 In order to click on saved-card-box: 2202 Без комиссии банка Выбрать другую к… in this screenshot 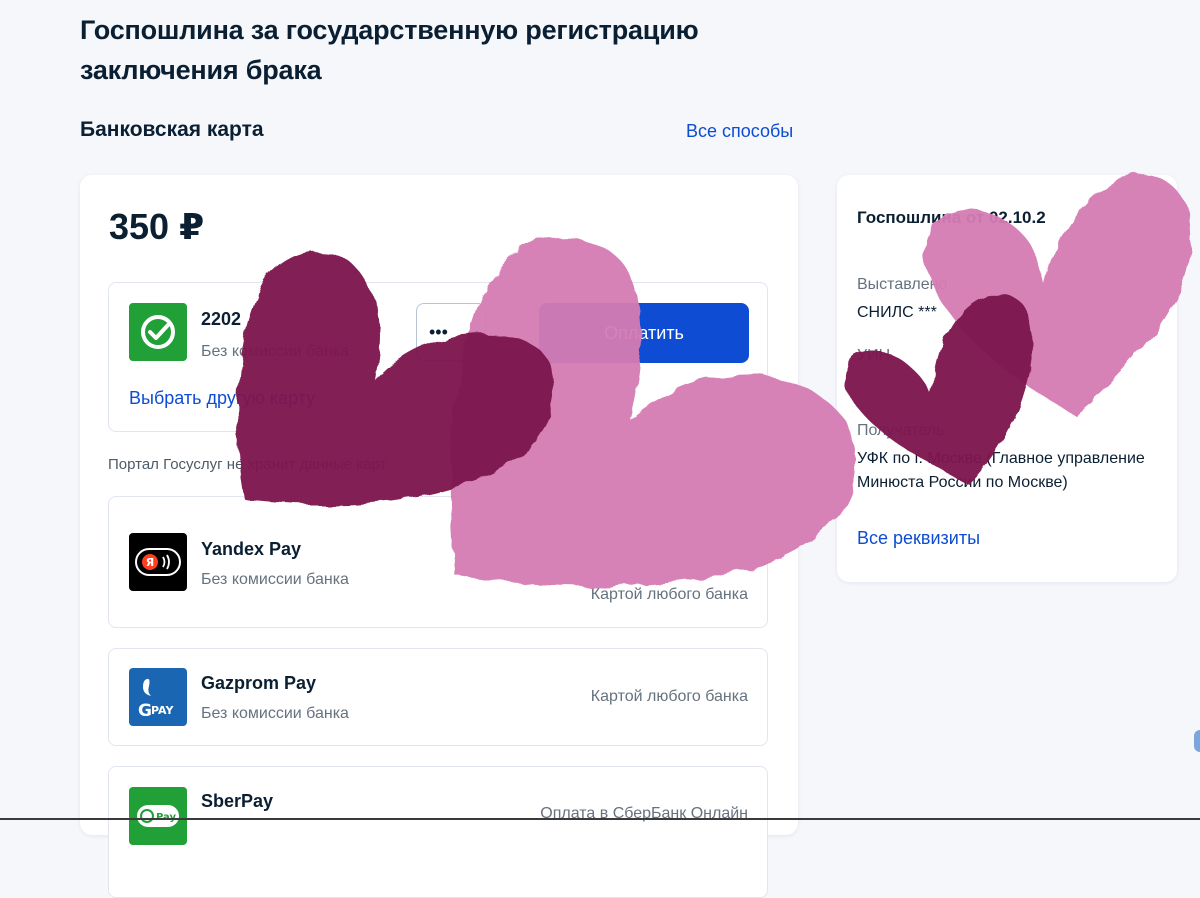, I will do `click(438, 357)`.